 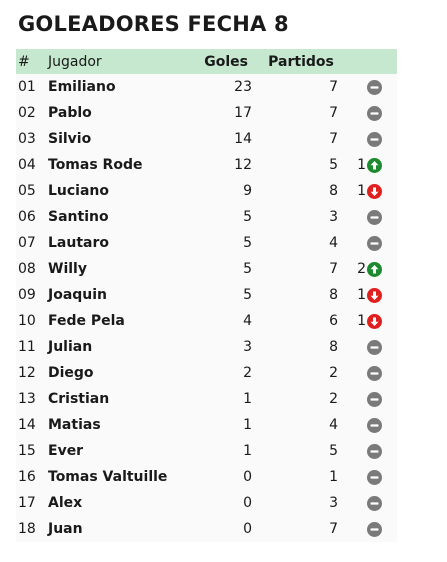 What do you see at coordinates (71, 373) in the screenshot?
I see `row-player-name: Diego` at bounding box center [71, 373].